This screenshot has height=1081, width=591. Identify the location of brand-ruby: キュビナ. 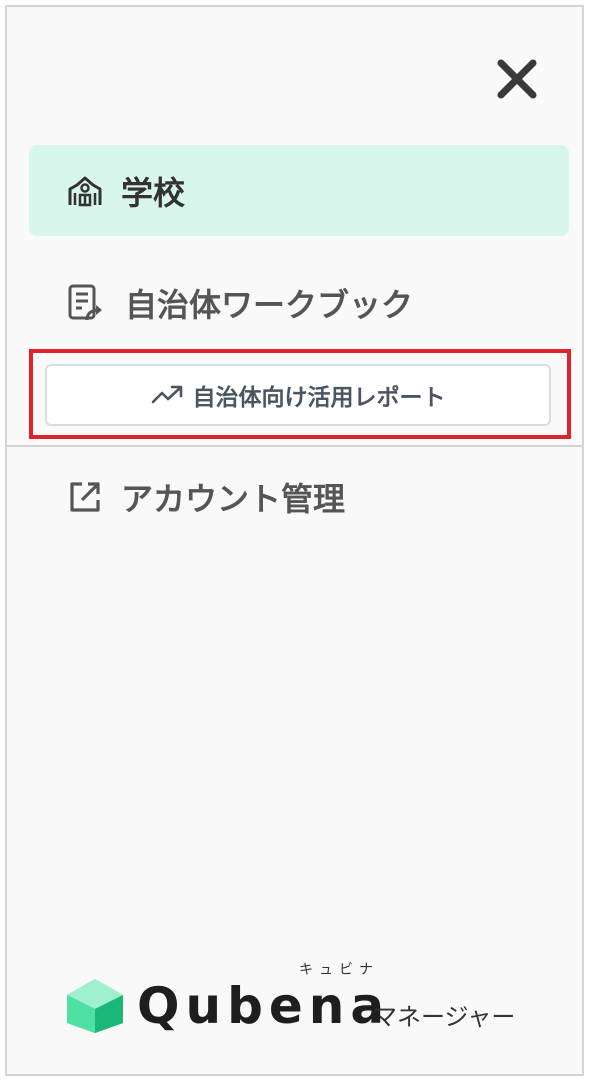
(339, 970).